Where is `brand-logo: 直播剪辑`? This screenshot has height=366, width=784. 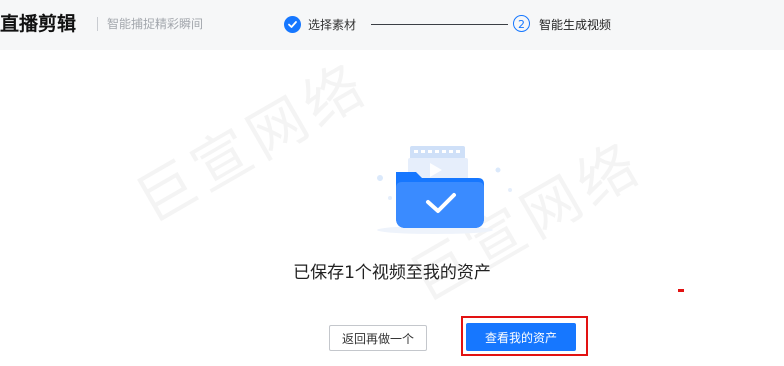 brand-logo: 直播剪辑 is located at coordinates (38, 24).